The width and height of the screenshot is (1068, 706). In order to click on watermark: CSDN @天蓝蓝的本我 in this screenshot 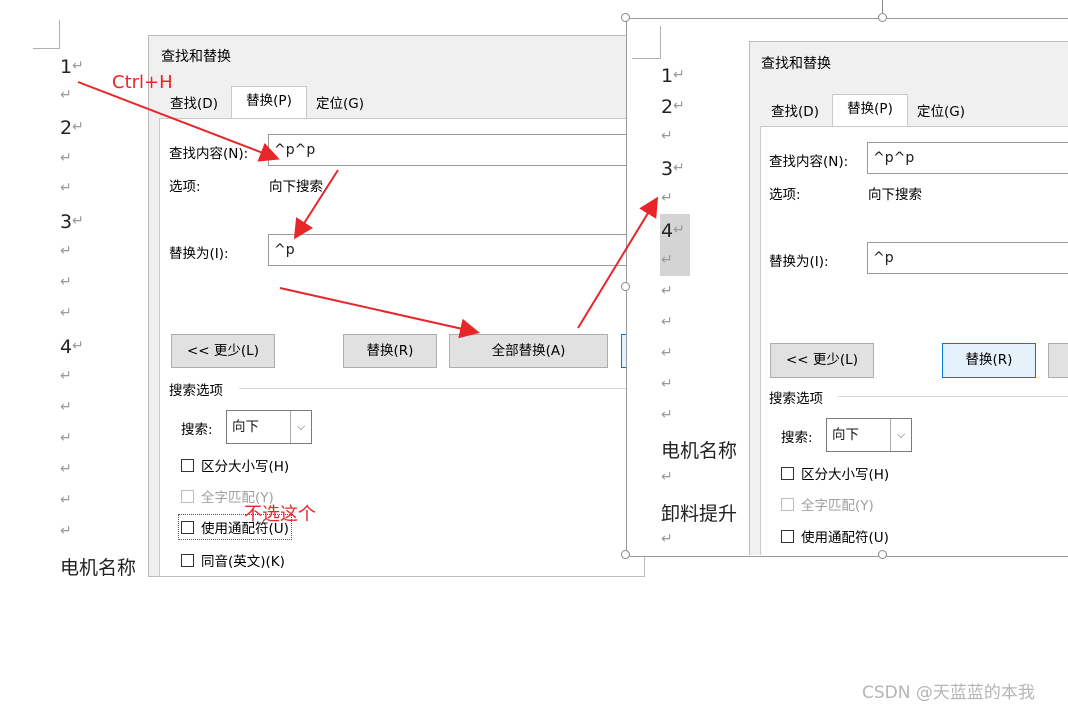, I will do `click(948, 693)`.